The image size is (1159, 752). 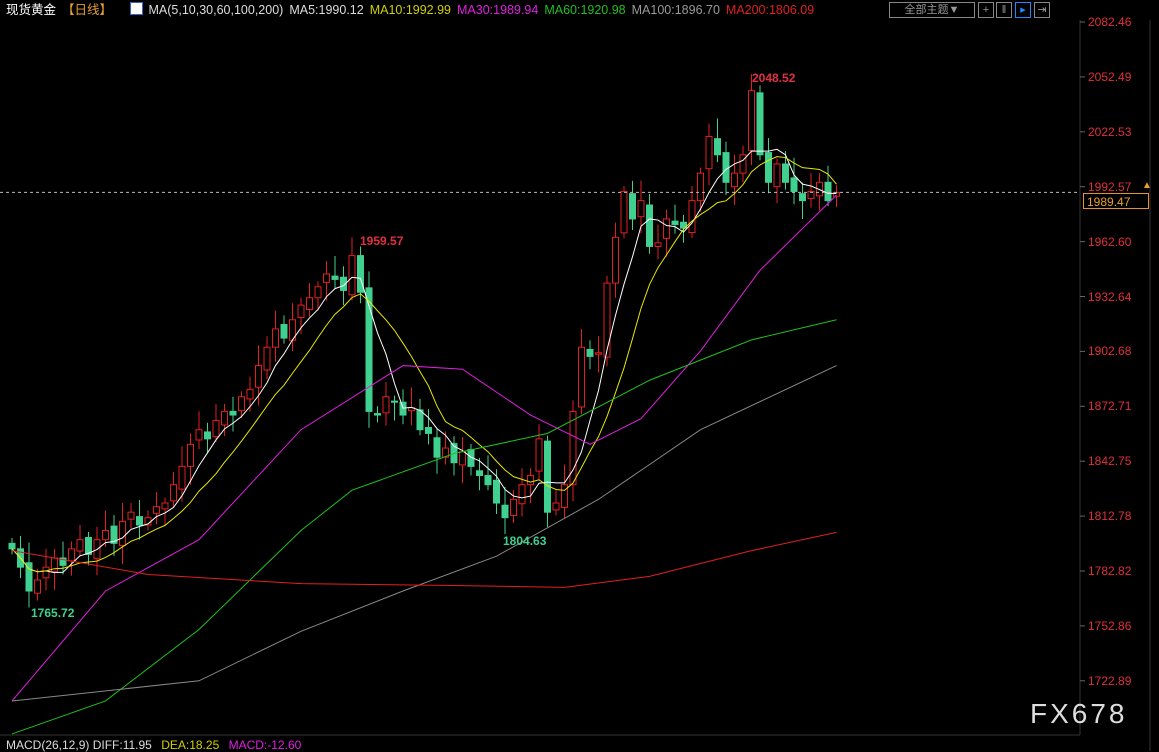 I want to click on price-tick-label: 1752.86, so click(x=1110, y=625).